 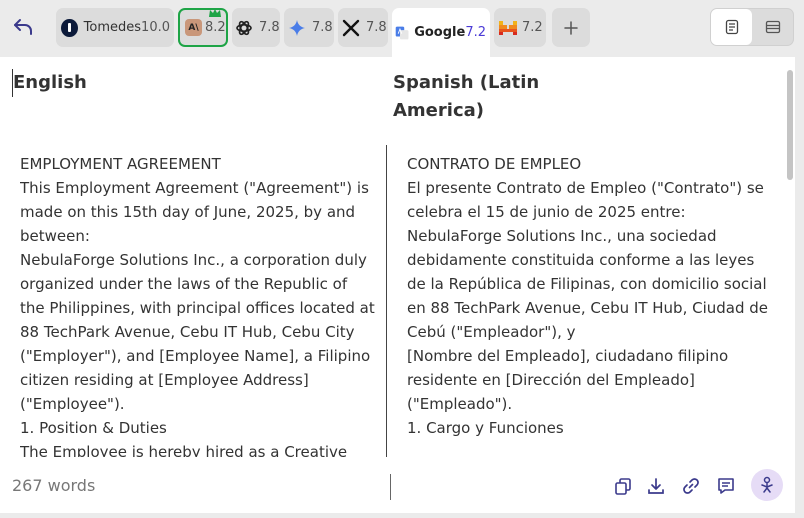 I want to click on engine-tab-google: Google 7.2, so click(x=441, y=32).